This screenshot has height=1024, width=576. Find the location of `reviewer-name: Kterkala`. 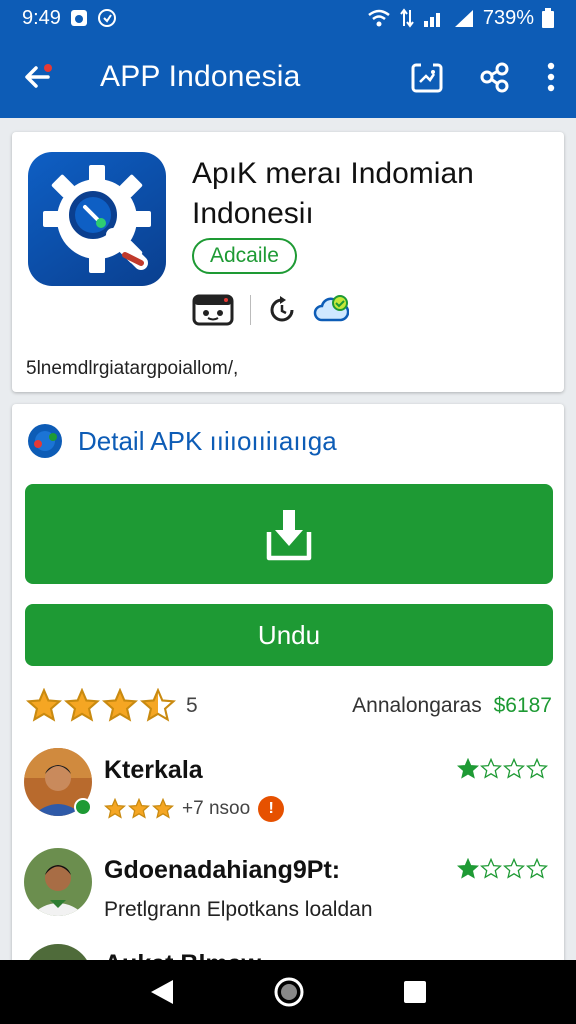

reviewer-name: Kterkala is located at coordinates (153, 770).